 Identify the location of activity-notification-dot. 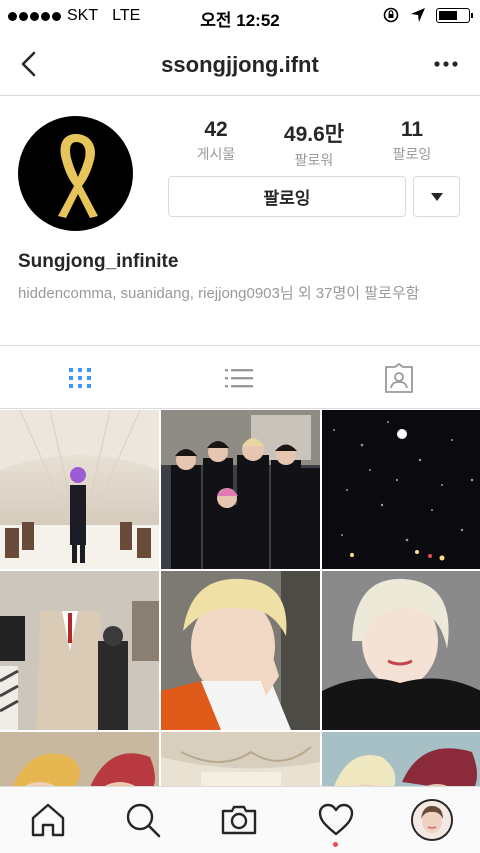
(335, 844).